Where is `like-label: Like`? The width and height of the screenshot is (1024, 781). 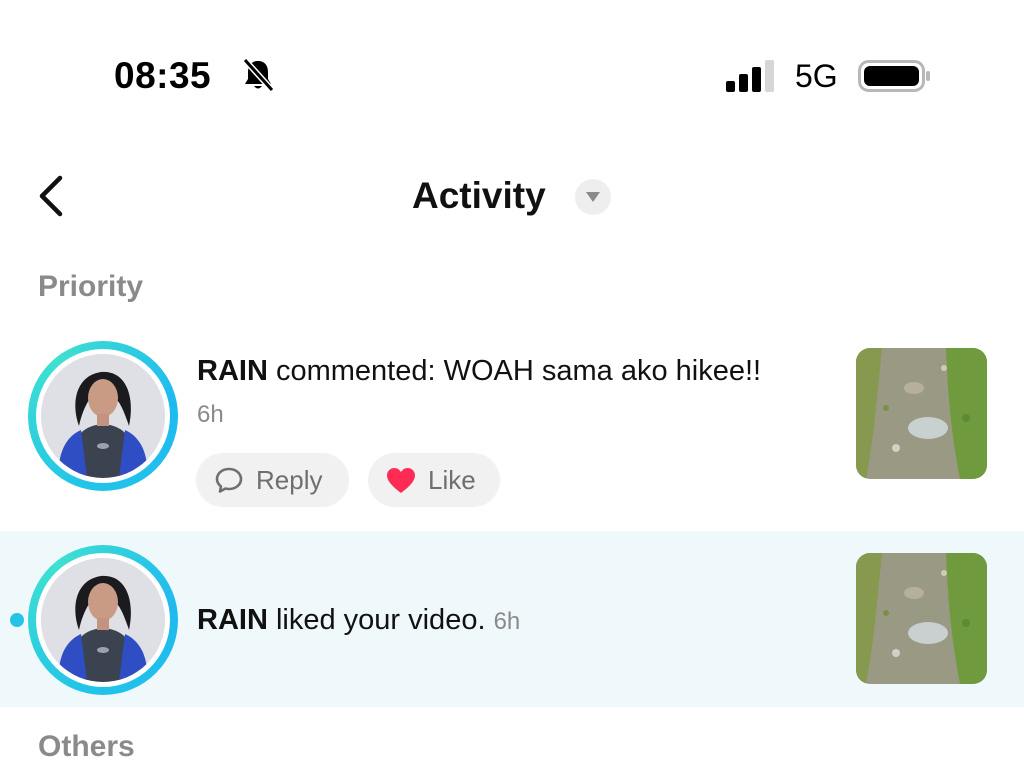 like-label: Like is located at coordinates (452, 480).